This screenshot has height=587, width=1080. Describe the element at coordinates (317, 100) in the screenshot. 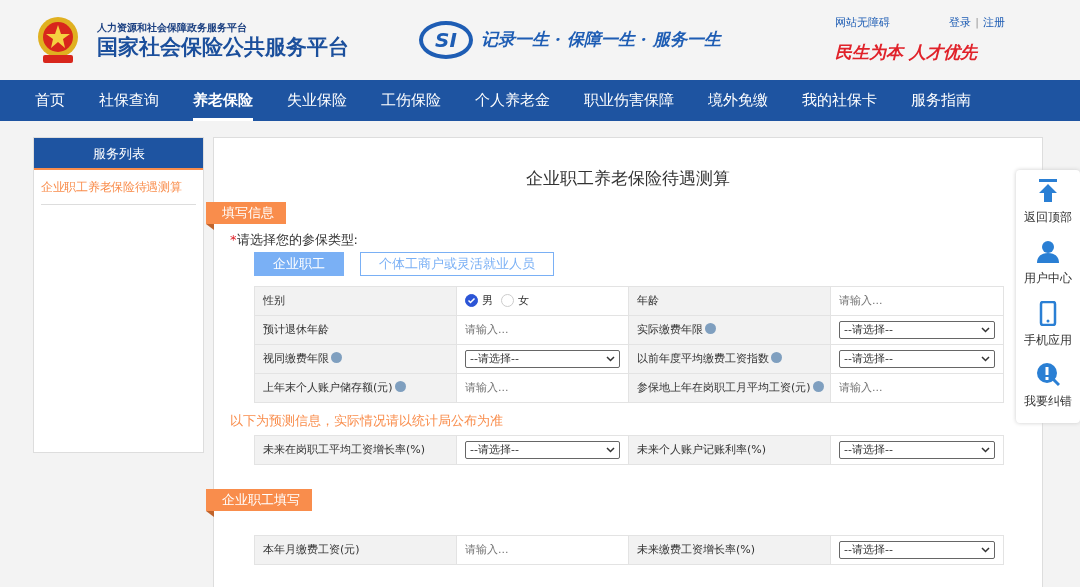

I see `nav-tab: 失业保险` at that location.